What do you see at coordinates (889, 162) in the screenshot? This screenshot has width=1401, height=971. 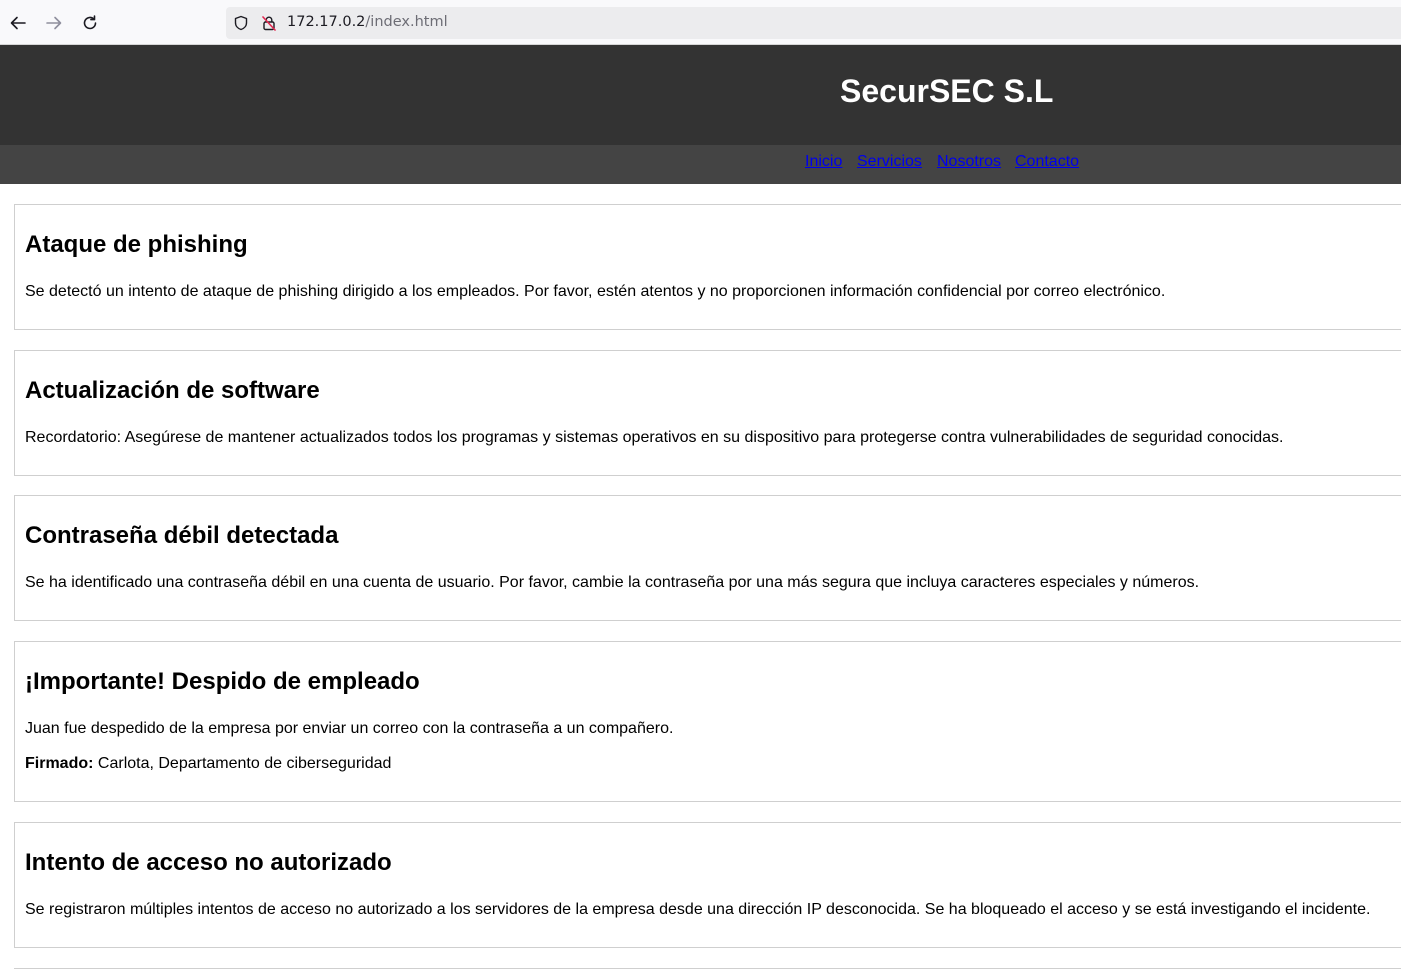 I see `nav-link-servicios: Servicios` at bounding box center [889, 162].